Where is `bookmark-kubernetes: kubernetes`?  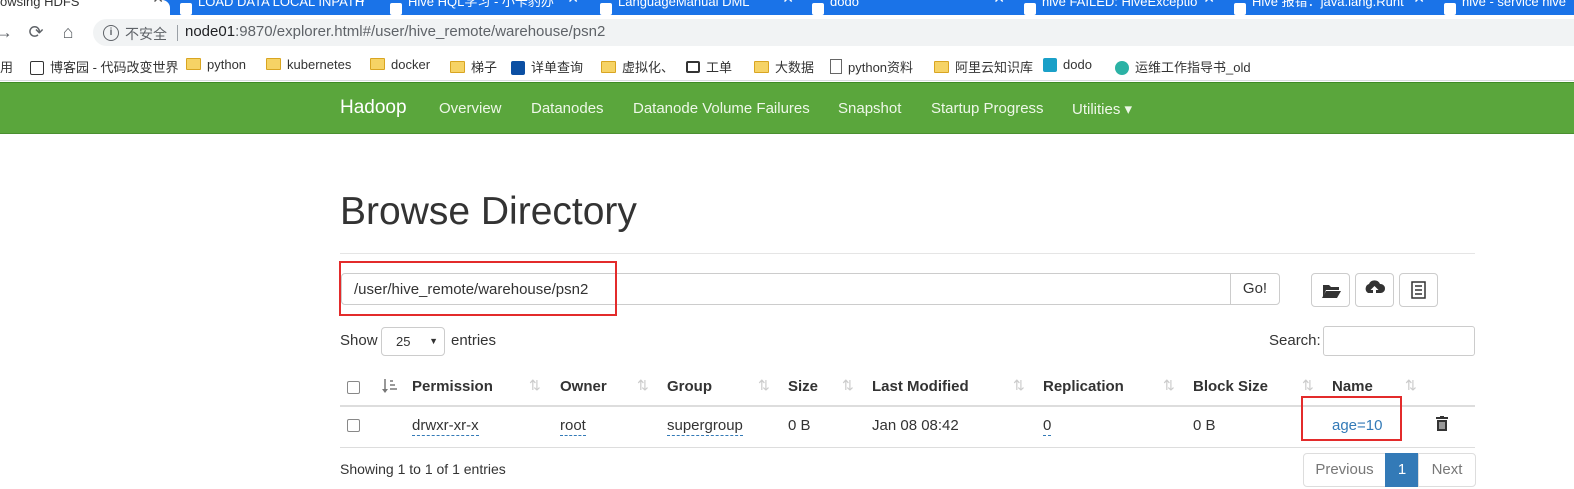 bookmark-kubernetes: kubernetes is located at coordinates (308, 64).